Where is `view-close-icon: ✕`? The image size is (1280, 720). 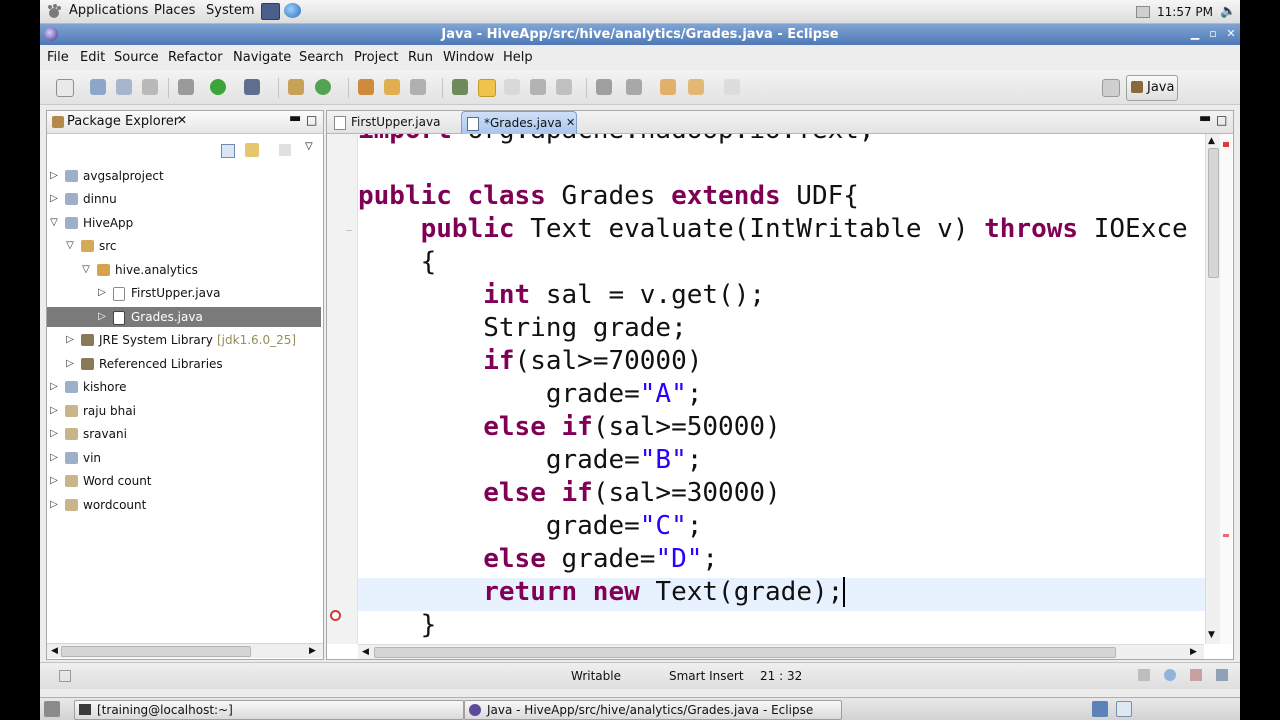 view-close-icon: ✕ is located at coordinates (182, 120).